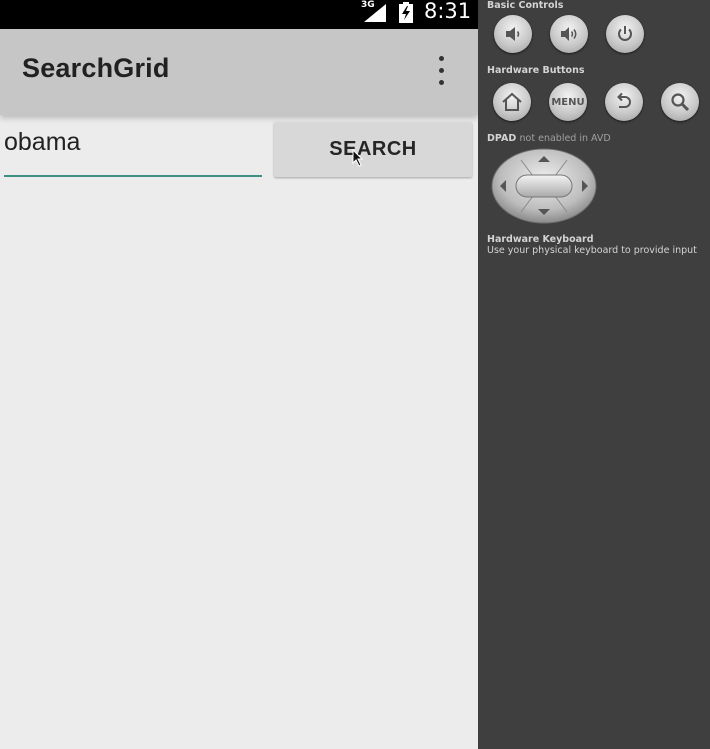 Image resolution: width=710 pixels, height=749 pixels. I want to click on hardware-buttons-label: Hardware Buttons, so click(536, 70).